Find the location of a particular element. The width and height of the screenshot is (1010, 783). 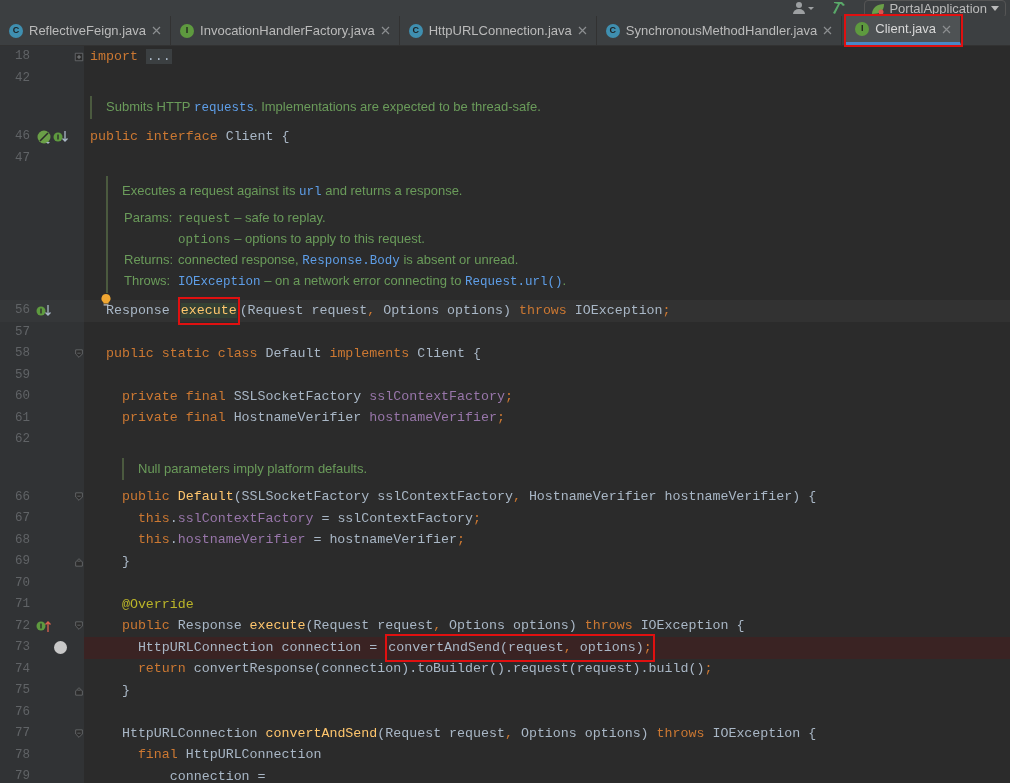

code-line: this.sslContextFactory = sslContextFactory; is located at coordinates (308, 518).